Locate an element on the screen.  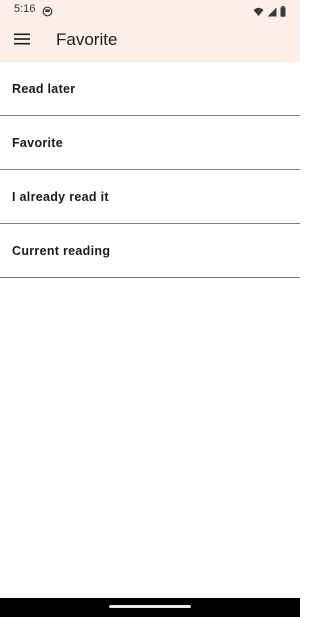
navigation-bar is located at coordinates (150, 607).